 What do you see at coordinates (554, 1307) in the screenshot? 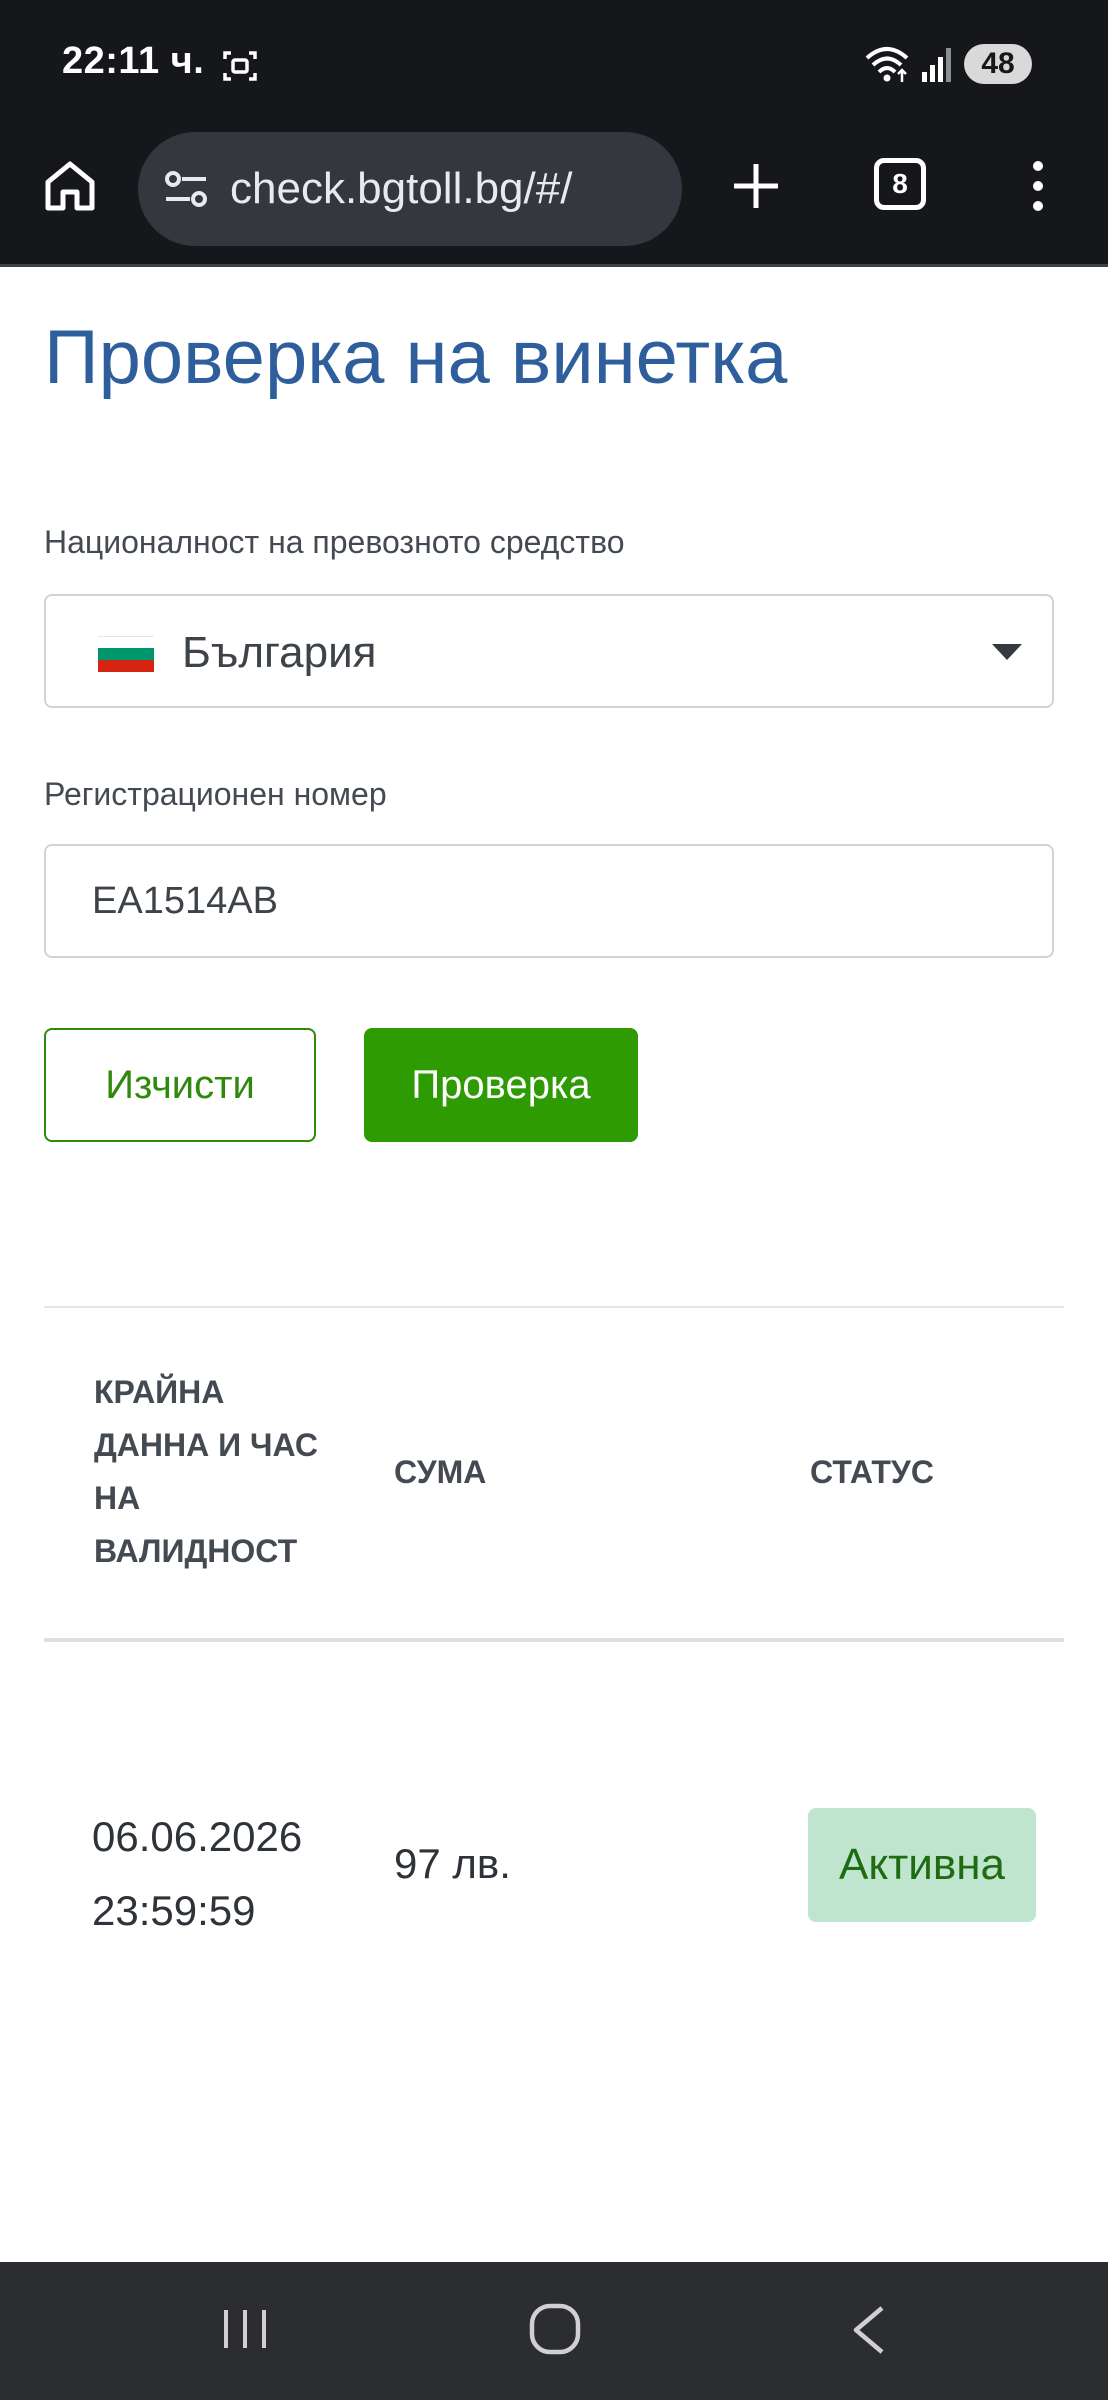
I see `results-divider` at bounding box center [554, 1307].